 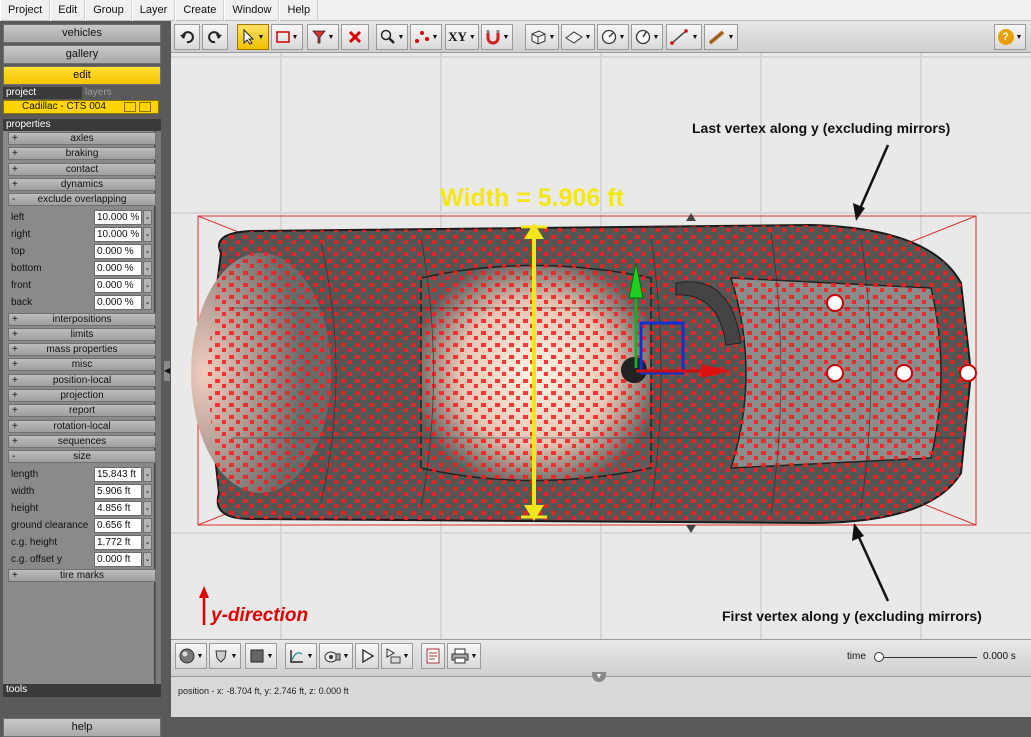 I want to click on gallery-button: gallery, so click(x=82, y=54).